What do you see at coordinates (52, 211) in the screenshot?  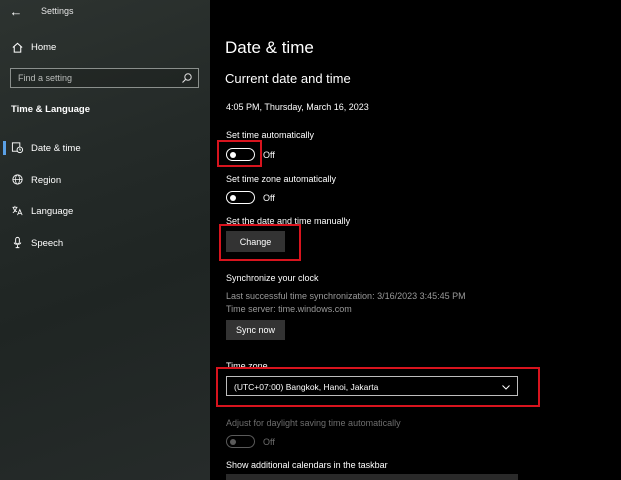 I see `sidebar-item-label: Language` at bounding box center [52, 211].